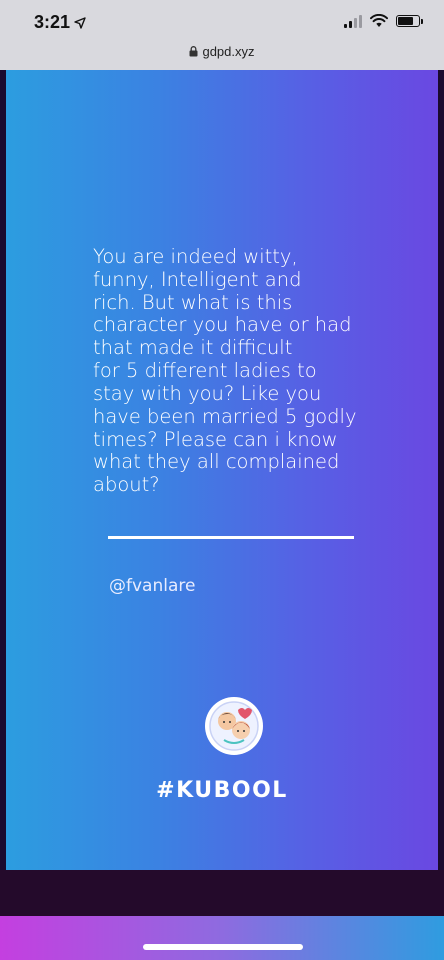 The width and height of the screenshot is (444, 960). I want to click on time-label: 3:21, so click(52, 22).